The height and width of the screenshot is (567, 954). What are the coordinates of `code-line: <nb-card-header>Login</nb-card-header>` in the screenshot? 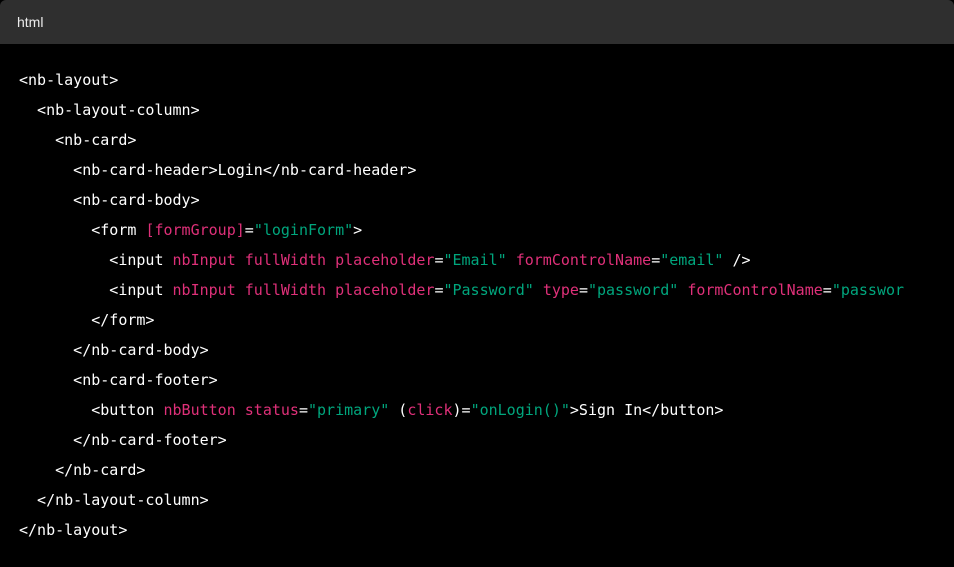 It's located at (486, 170).